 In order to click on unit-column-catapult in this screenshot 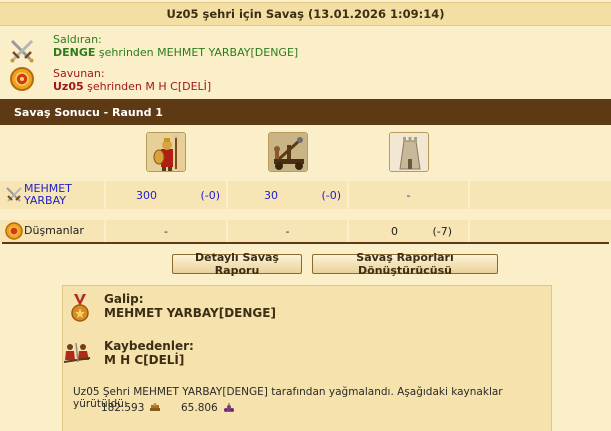, I will do `click(287, 153)`.